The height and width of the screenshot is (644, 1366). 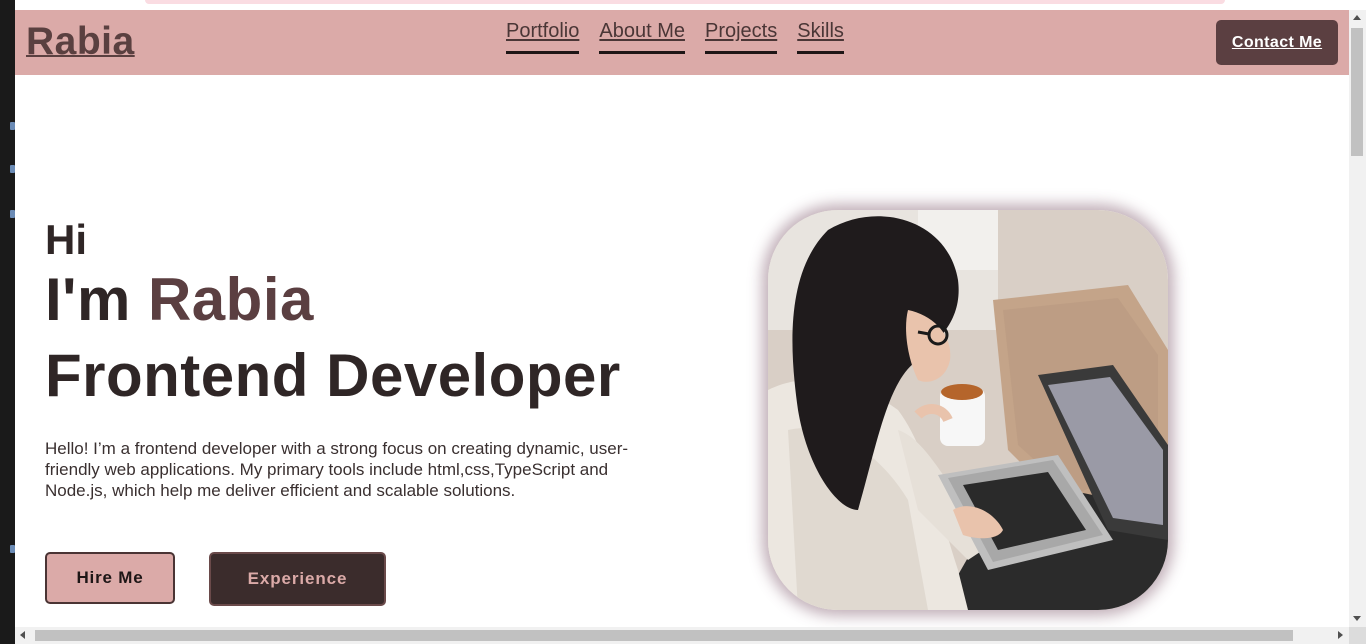 What do you see at coordinates (642, 36) in the screenshot?
I see `nav-link-about-me: About Me` at bounding box center [642, 36].